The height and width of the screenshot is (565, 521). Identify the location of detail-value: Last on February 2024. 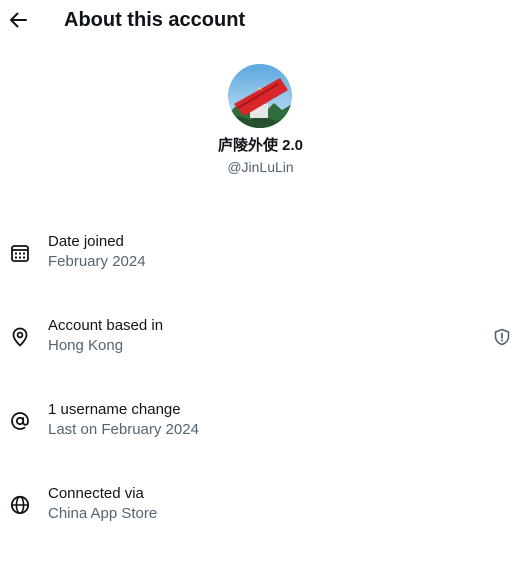
(123, 429).